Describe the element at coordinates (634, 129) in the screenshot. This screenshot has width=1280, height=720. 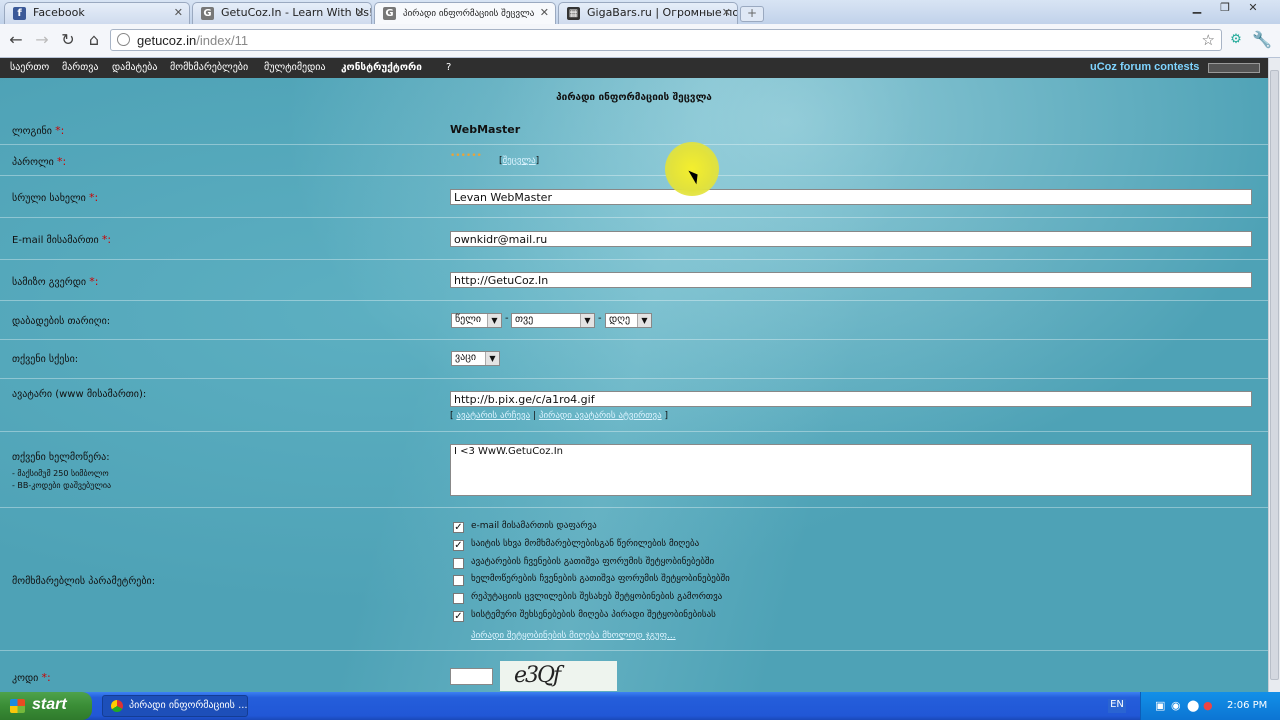
I see `row-login: ლოგინი *: WebMaster` at that location.